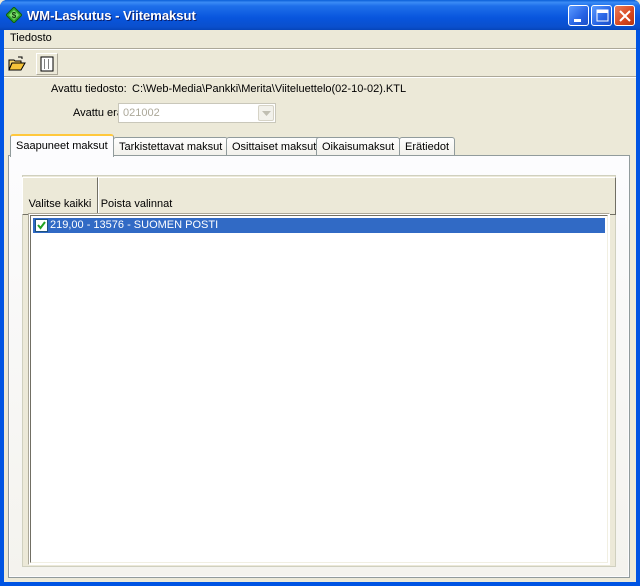 This screenshot has height=586, width=640. I want to click on maximize-button, so click(601, 15).